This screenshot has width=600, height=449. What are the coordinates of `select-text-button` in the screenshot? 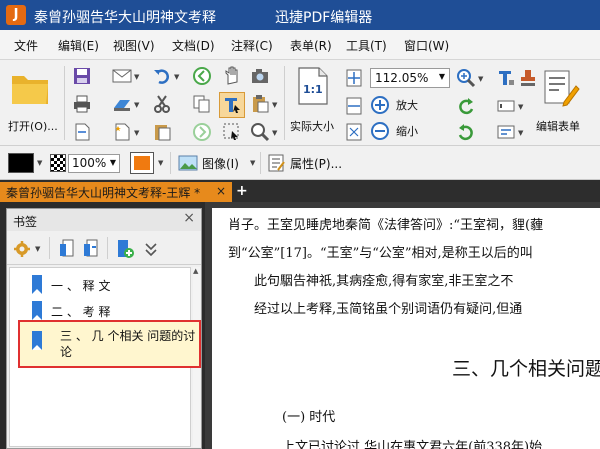 It's located at (232, 105).